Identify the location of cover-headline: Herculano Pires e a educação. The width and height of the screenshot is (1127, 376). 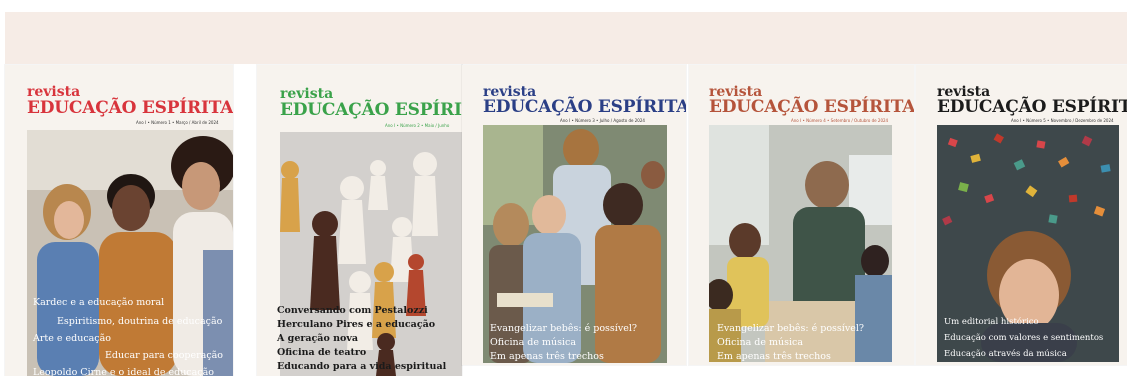
(356, 324).